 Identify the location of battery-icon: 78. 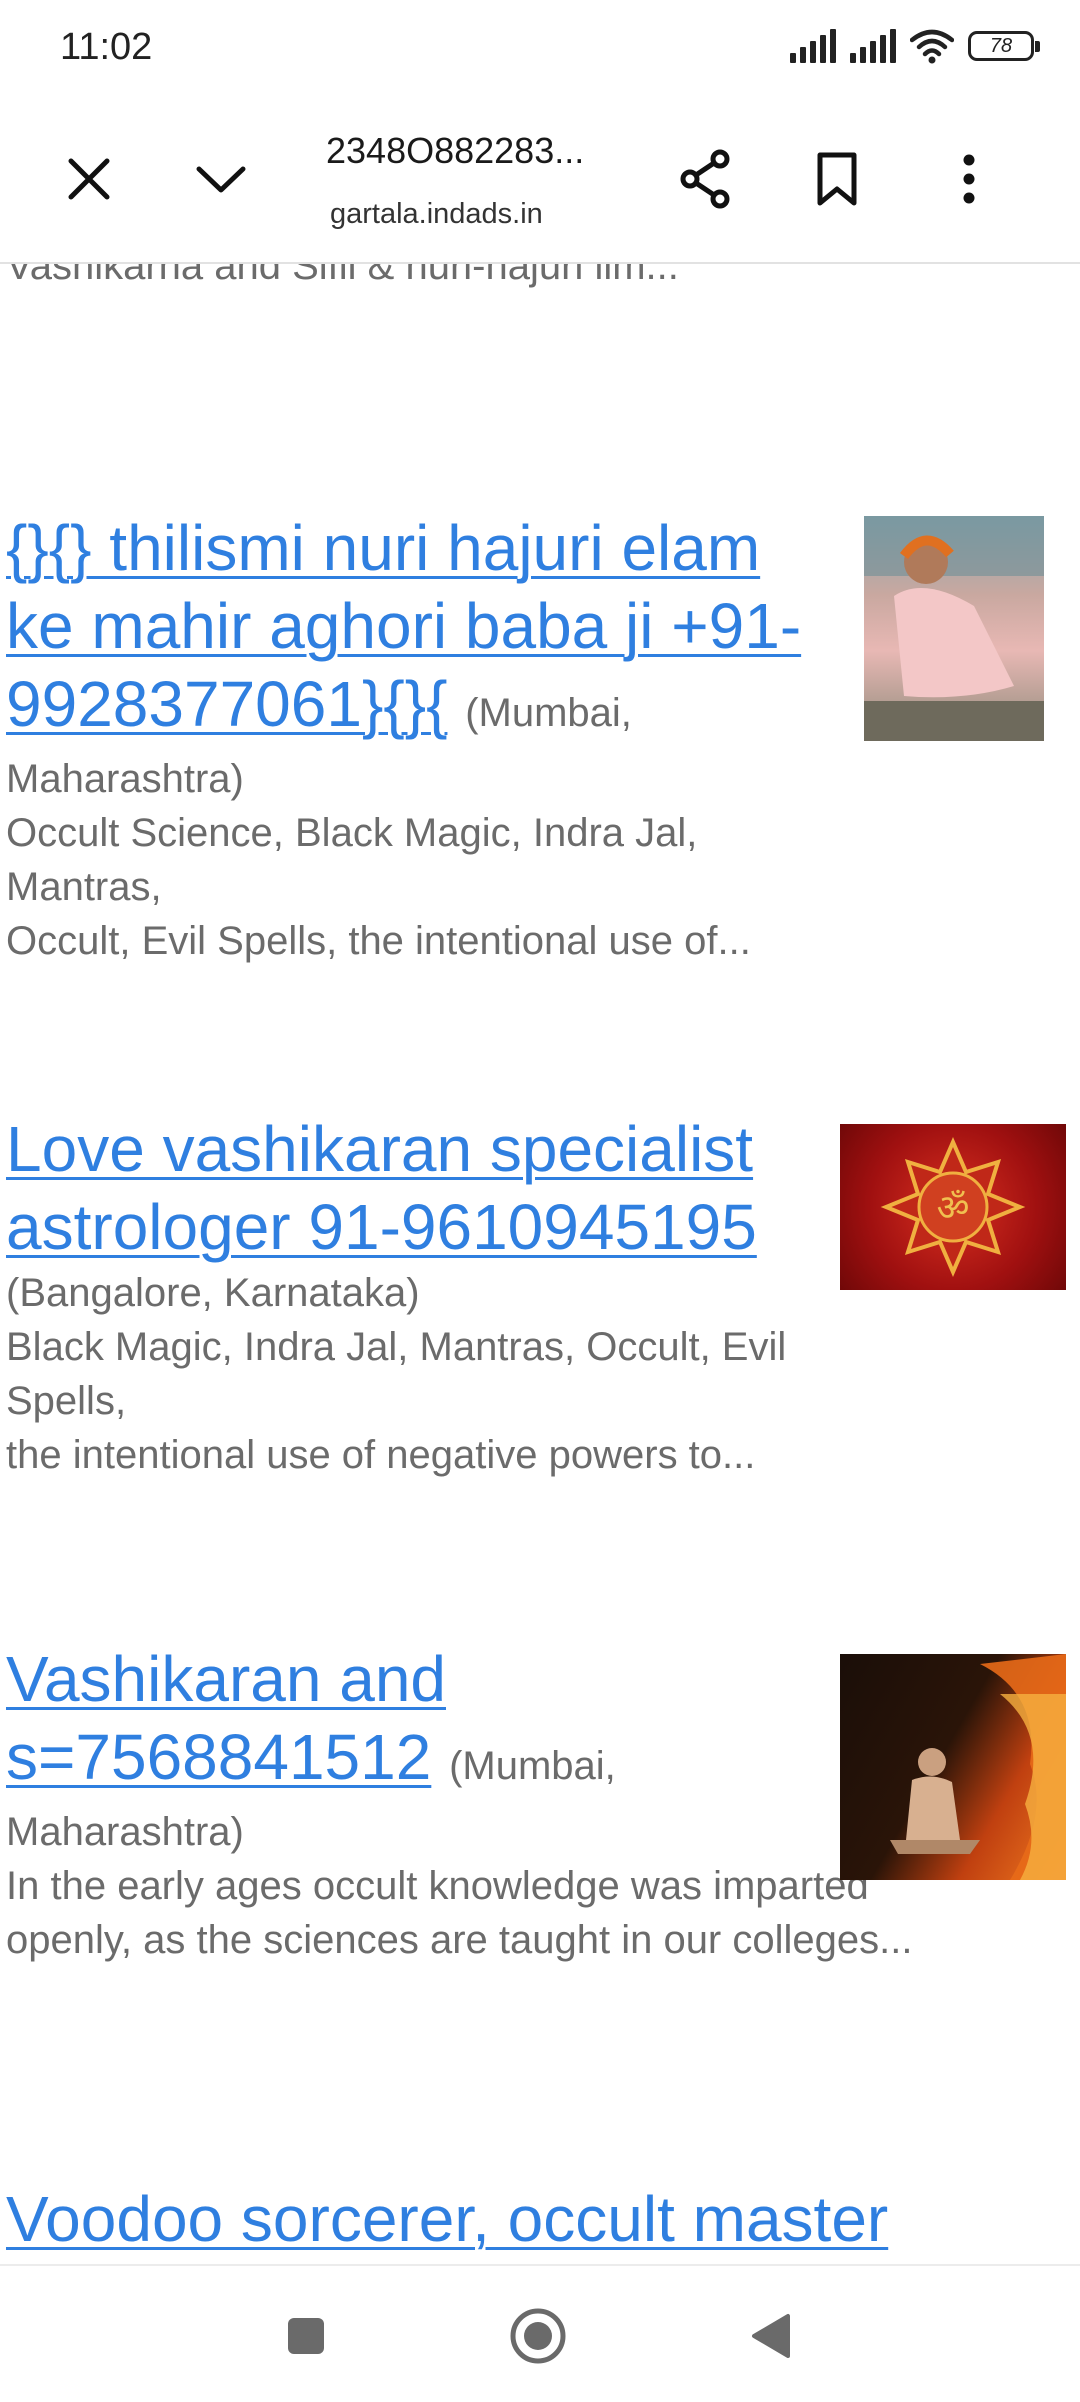
(1004, 46).